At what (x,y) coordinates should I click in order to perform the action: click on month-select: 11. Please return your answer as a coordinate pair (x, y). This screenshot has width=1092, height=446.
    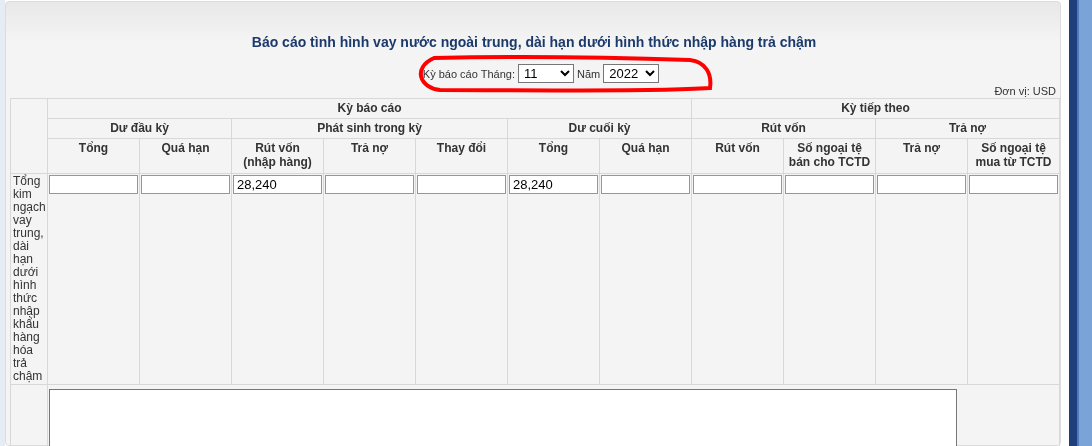
    Looking at the image, I should click on (545, 73).